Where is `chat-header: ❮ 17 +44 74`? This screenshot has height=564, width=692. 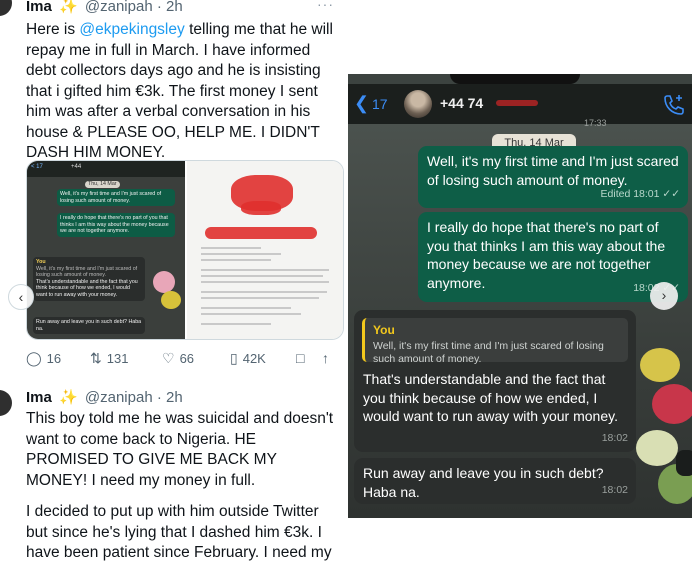 chat-header: ❮ 17 +44 74 is located at coordinates (520, 104).